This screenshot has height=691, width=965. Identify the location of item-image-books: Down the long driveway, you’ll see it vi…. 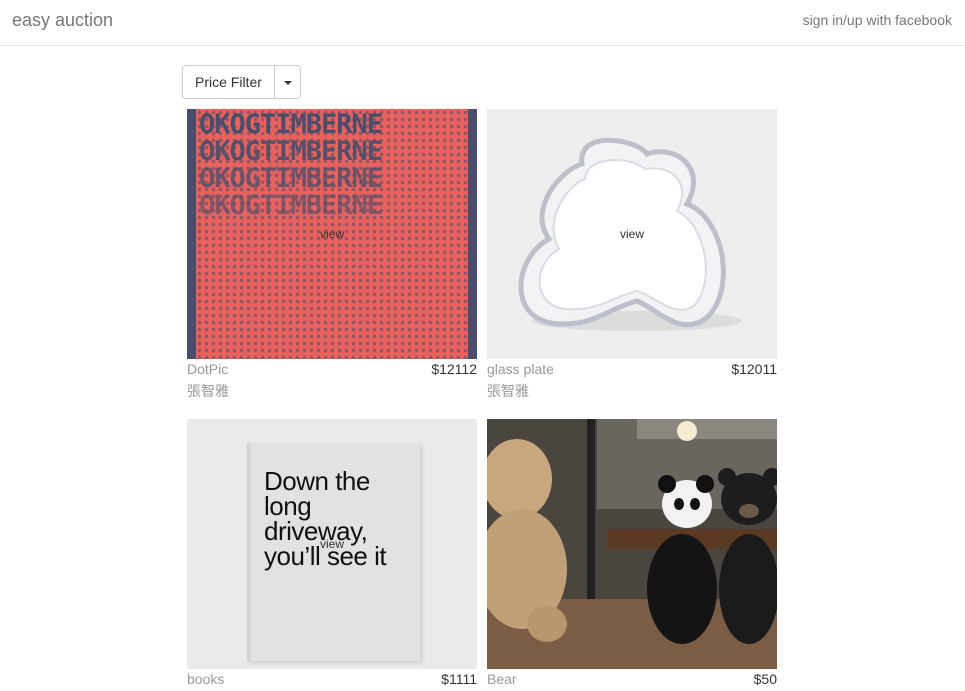
(332, 544).